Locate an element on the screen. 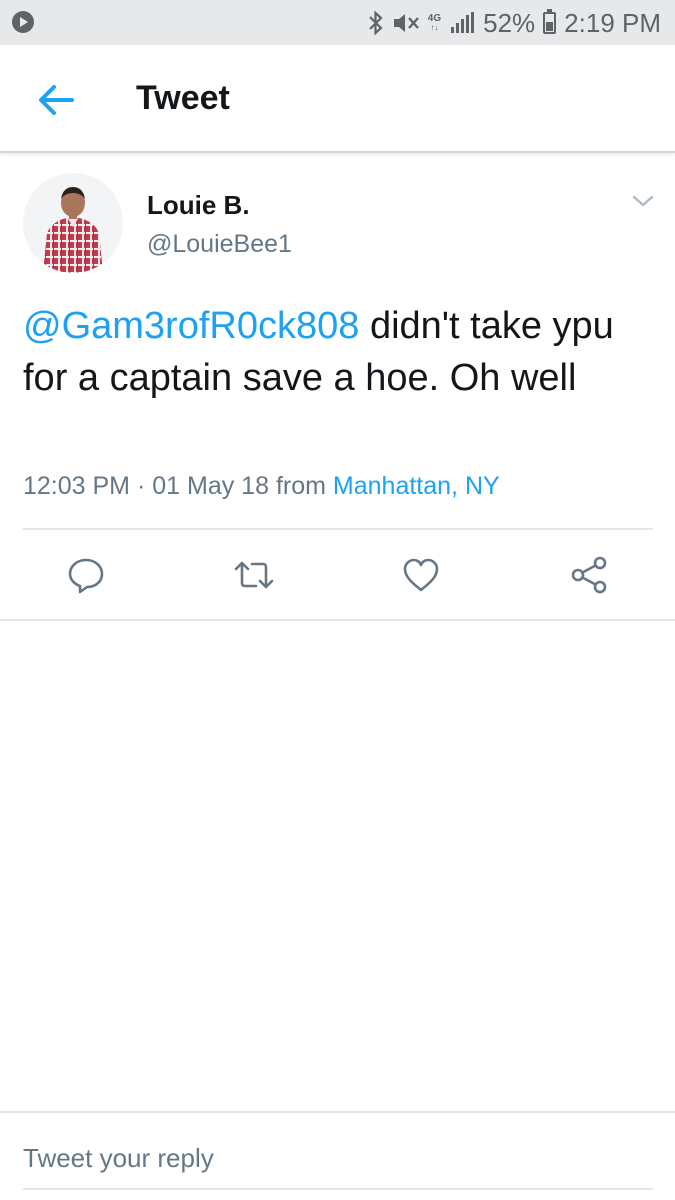  section-divider is located at coordinates (337, 620).